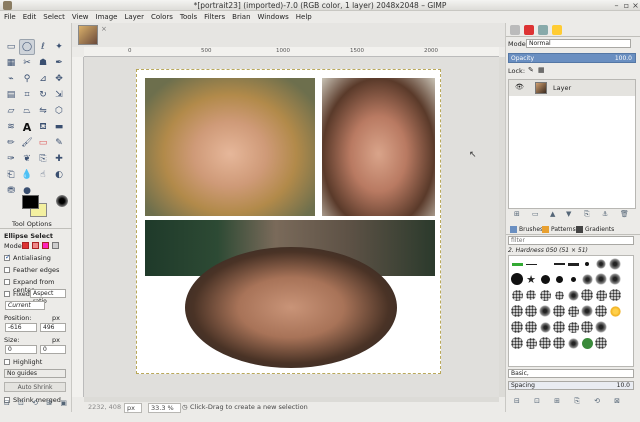 The image size is (640, 422). What do you see at coordinates (531, 70) in the screenshot?
I see `lock-pixels-icon: ✎` at bounding box center [531, 70].